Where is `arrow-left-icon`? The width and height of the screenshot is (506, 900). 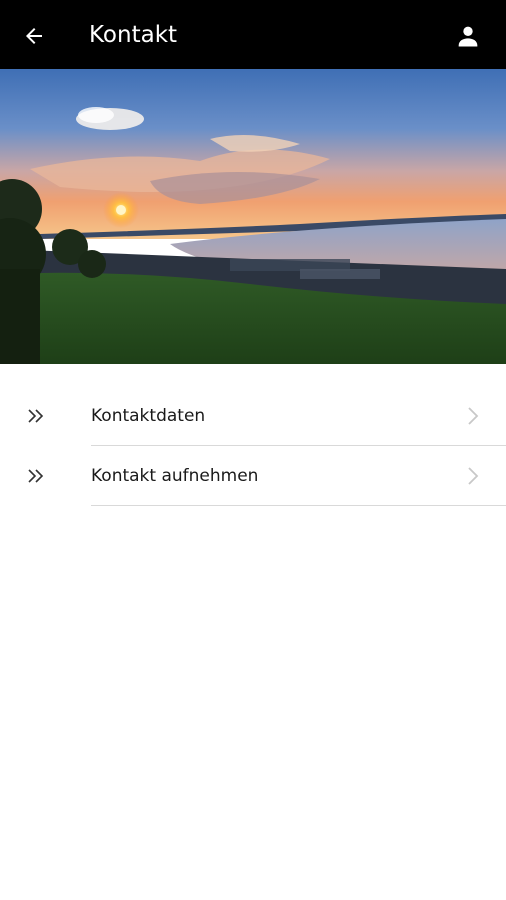
arrow-left-icon is located at coordinates (34, 36).